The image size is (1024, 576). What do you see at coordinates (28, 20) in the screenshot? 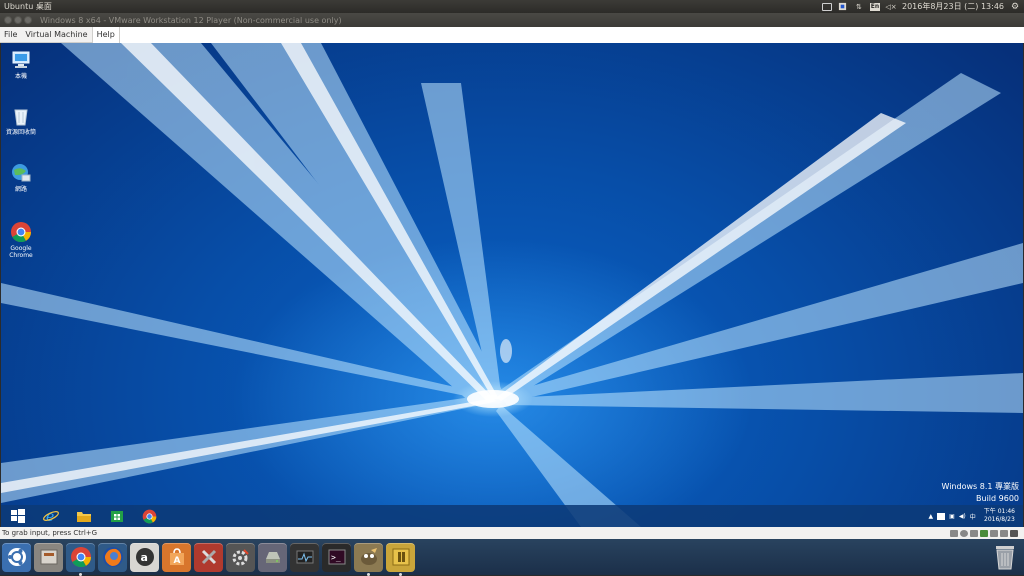
I see `maximize-button` at bounding box center [28, 20].